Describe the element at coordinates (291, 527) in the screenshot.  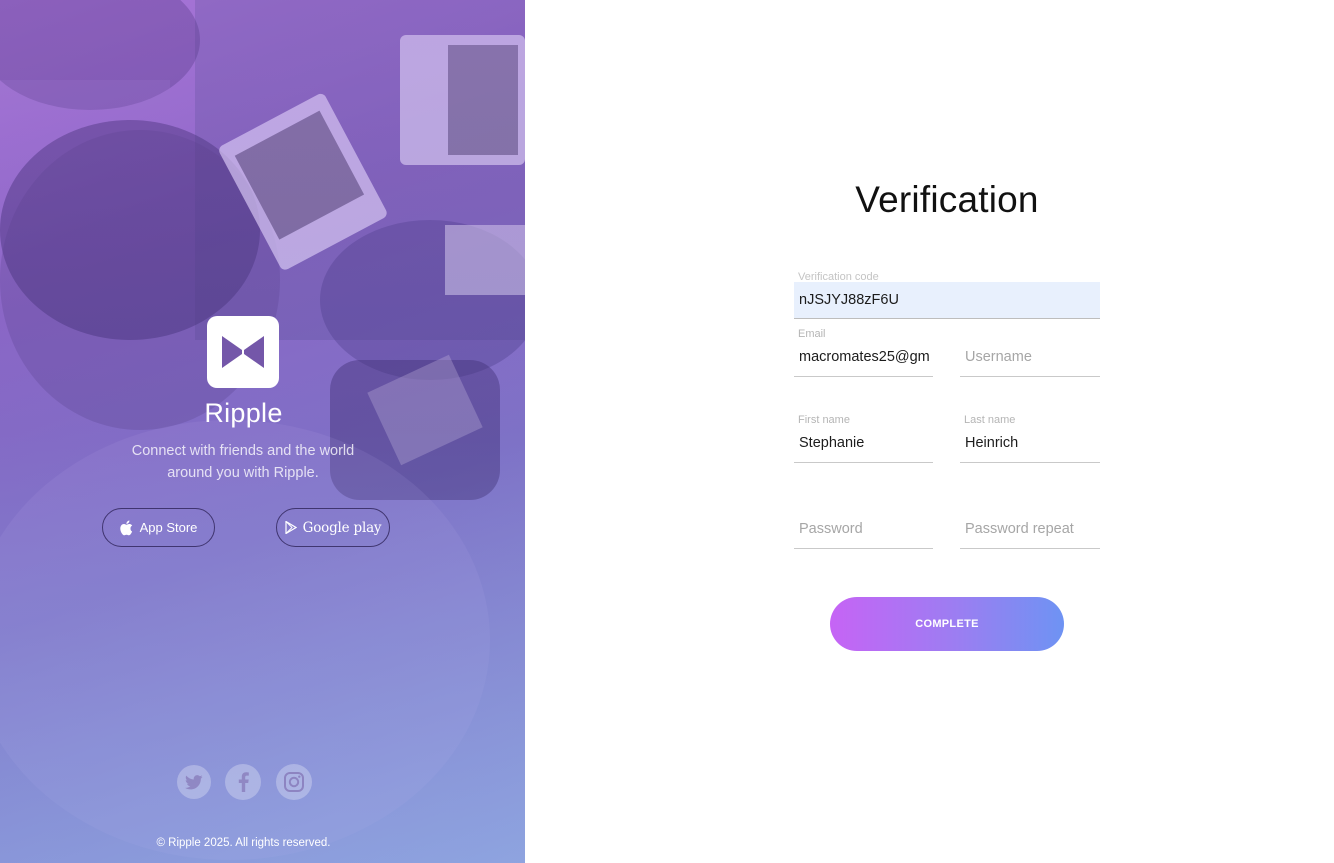
I see `google-play-icon` at that location.